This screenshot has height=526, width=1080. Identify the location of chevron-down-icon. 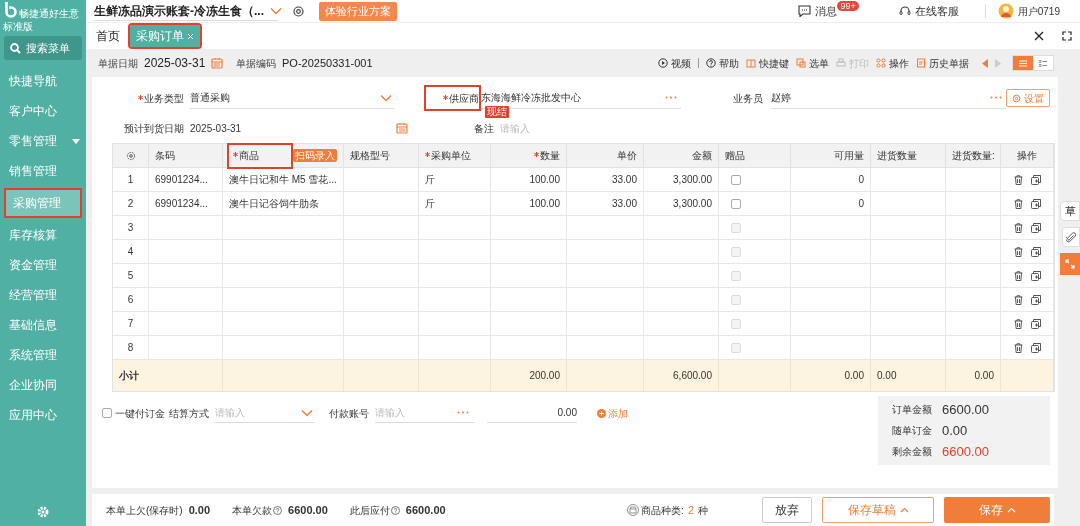
(385, 97).